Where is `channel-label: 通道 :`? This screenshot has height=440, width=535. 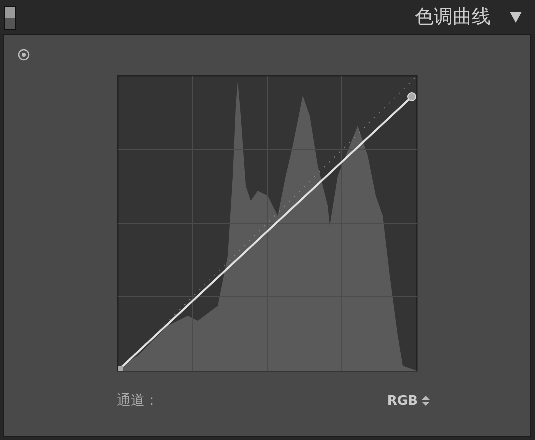 channel-label: 通道 : is located at coordinates (135, 401).